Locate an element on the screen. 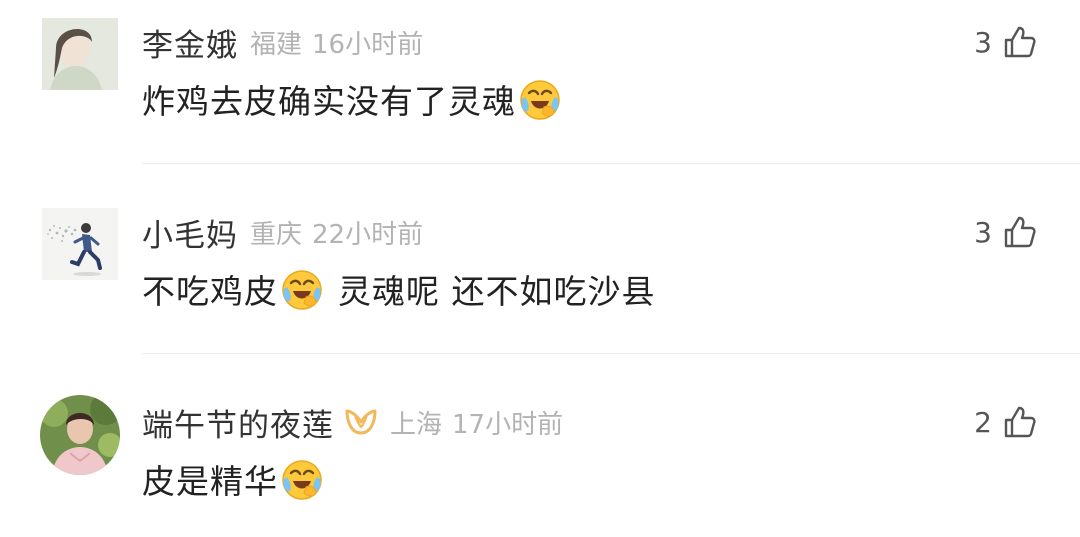 Image resolution: width=1080 pixels, height=537 pixels. timestamp: 17小时前 is located at coordinates (508, 424).